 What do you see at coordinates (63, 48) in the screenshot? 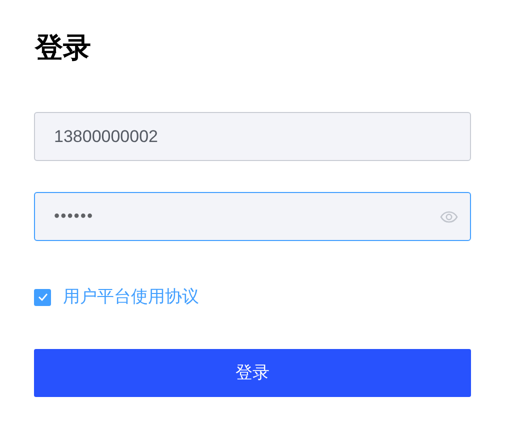
I see `page-title: 登录` at bounding box center [63, 48].